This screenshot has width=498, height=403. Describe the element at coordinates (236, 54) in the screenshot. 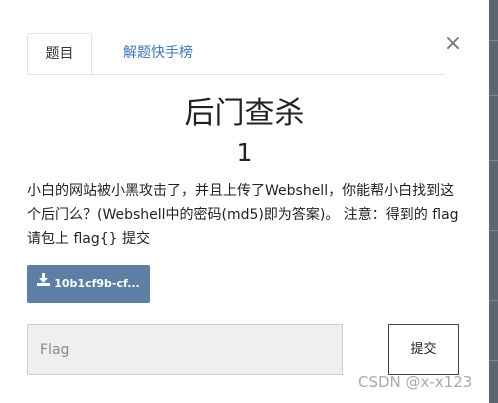

I see `modal-tabs: 题目 解题快手榜` at that location.